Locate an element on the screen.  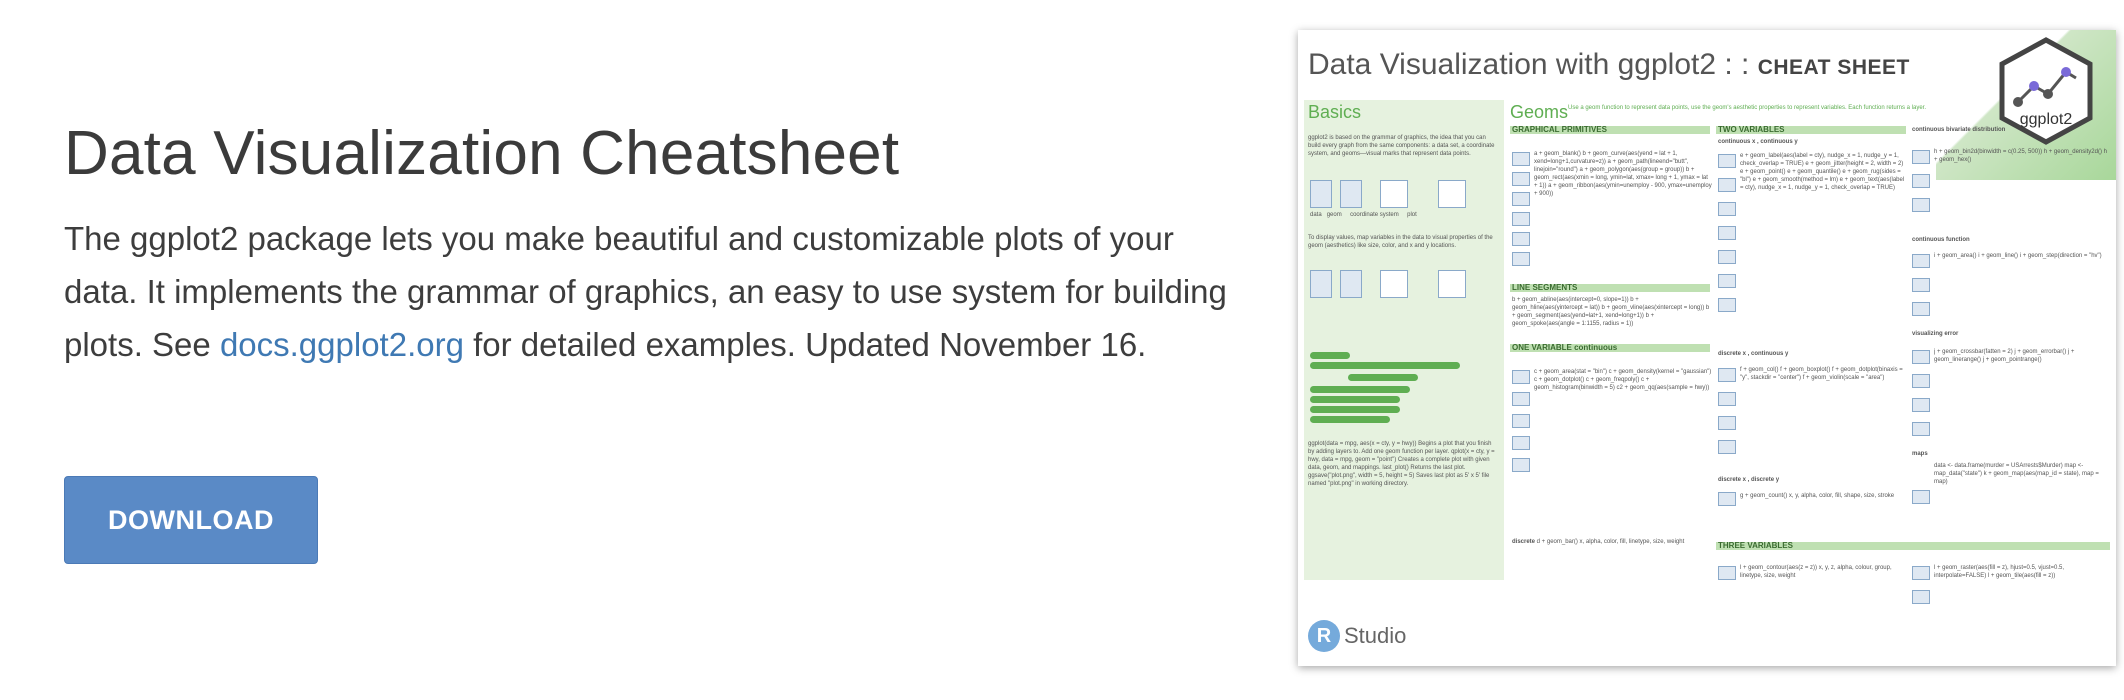
violin-geom-icon is located at coordinates (1727, 447).